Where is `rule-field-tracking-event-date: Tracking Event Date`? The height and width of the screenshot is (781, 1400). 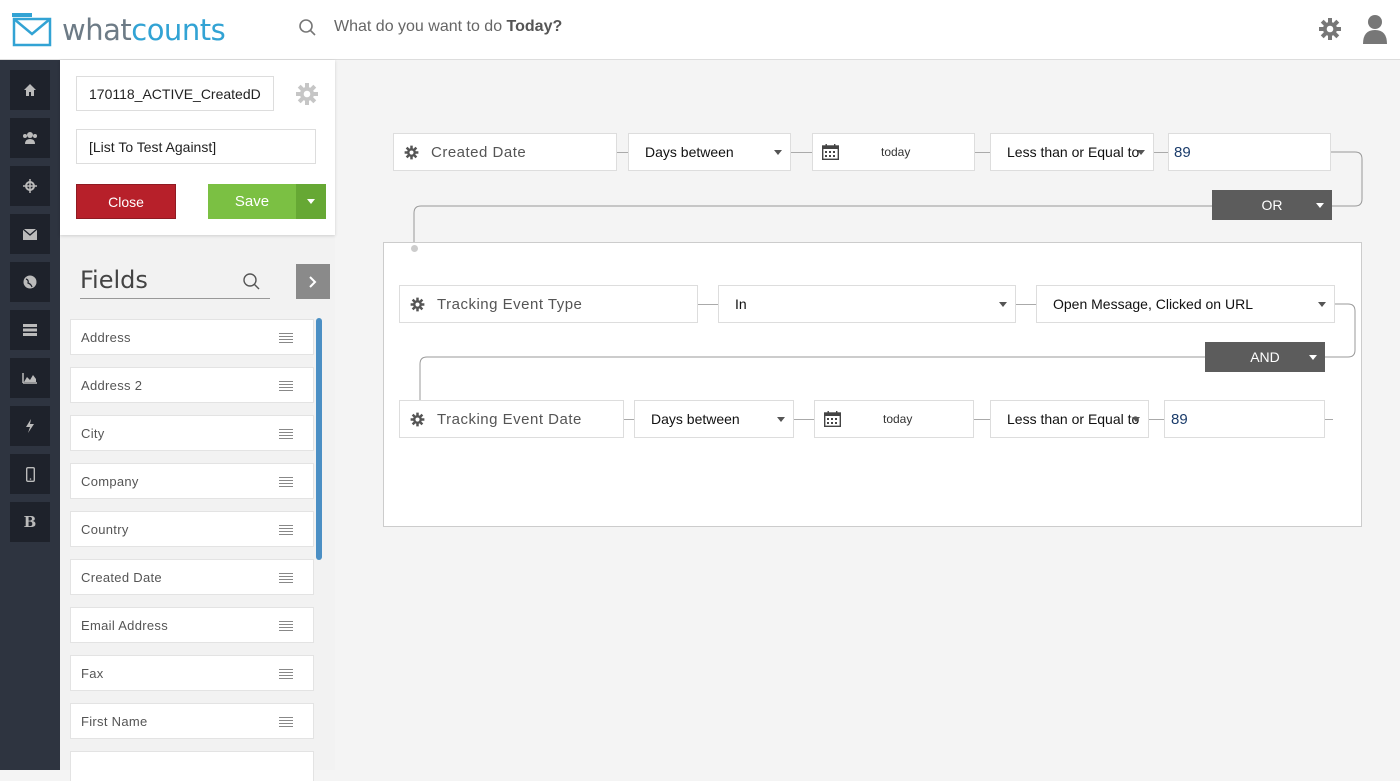 rule-field-tracking-event-date: Tracking Event Date is located at coordinates (511, 419).